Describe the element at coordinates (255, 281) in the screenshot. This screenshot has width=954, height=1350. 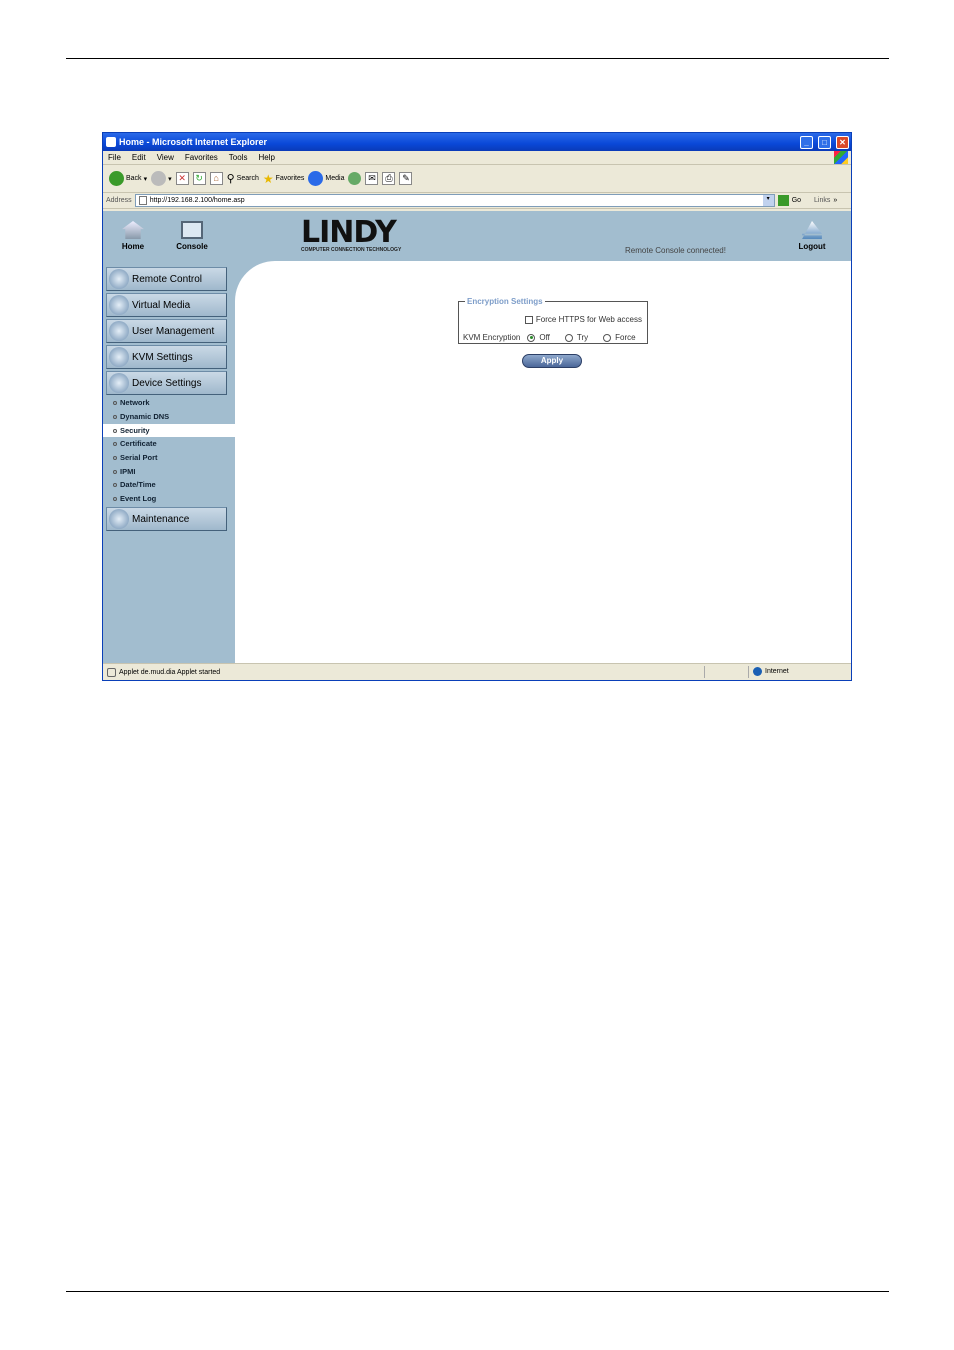
I see `header-curve` at that location.